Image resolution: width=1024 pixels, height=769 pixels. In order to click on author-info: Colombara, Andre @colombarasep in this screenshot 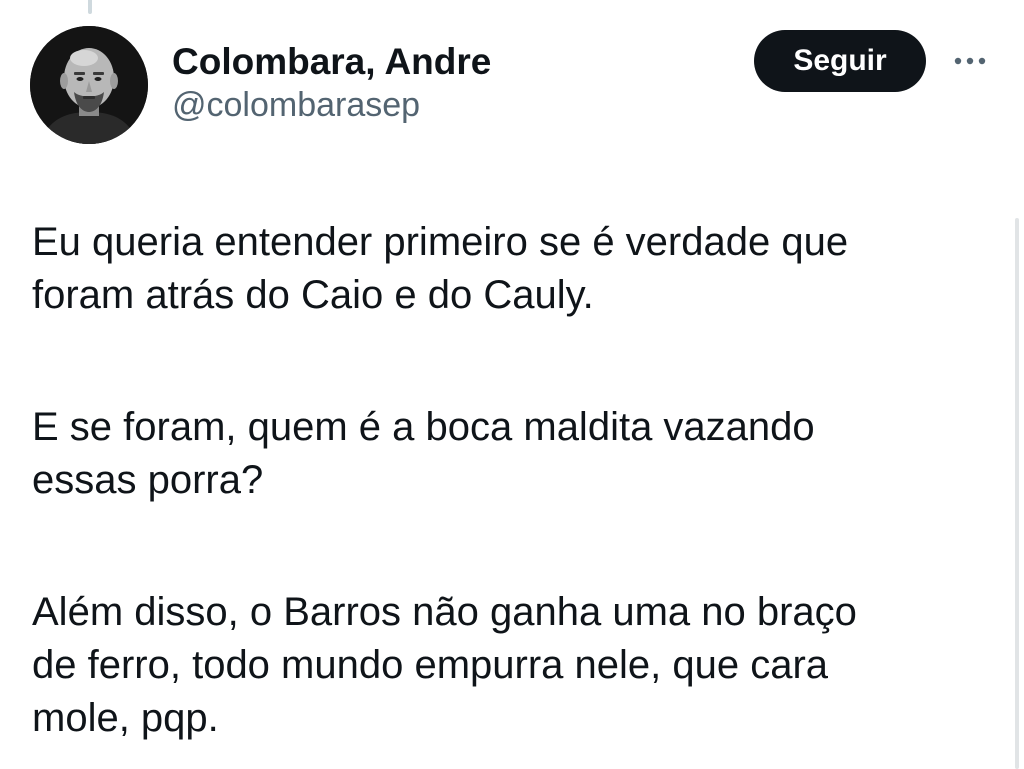, I will do `click(331, 84)`.